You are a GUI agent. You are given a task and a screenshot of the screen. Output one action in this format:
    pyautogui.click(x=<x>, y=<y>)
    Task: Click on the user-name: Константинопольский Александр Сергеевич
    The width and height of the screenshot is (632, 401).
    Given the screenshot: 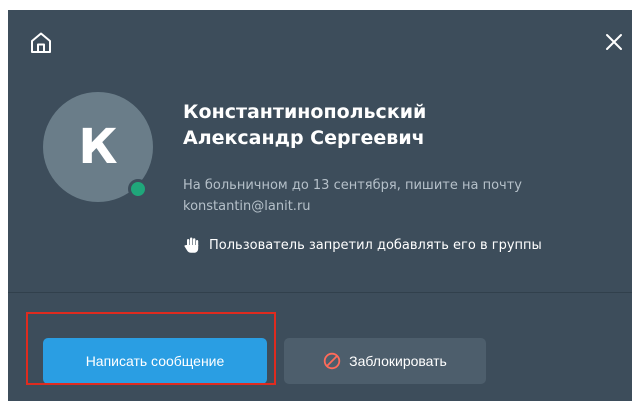 What is the action you would take?
    pyautogui.click(x=393, y=125)
    